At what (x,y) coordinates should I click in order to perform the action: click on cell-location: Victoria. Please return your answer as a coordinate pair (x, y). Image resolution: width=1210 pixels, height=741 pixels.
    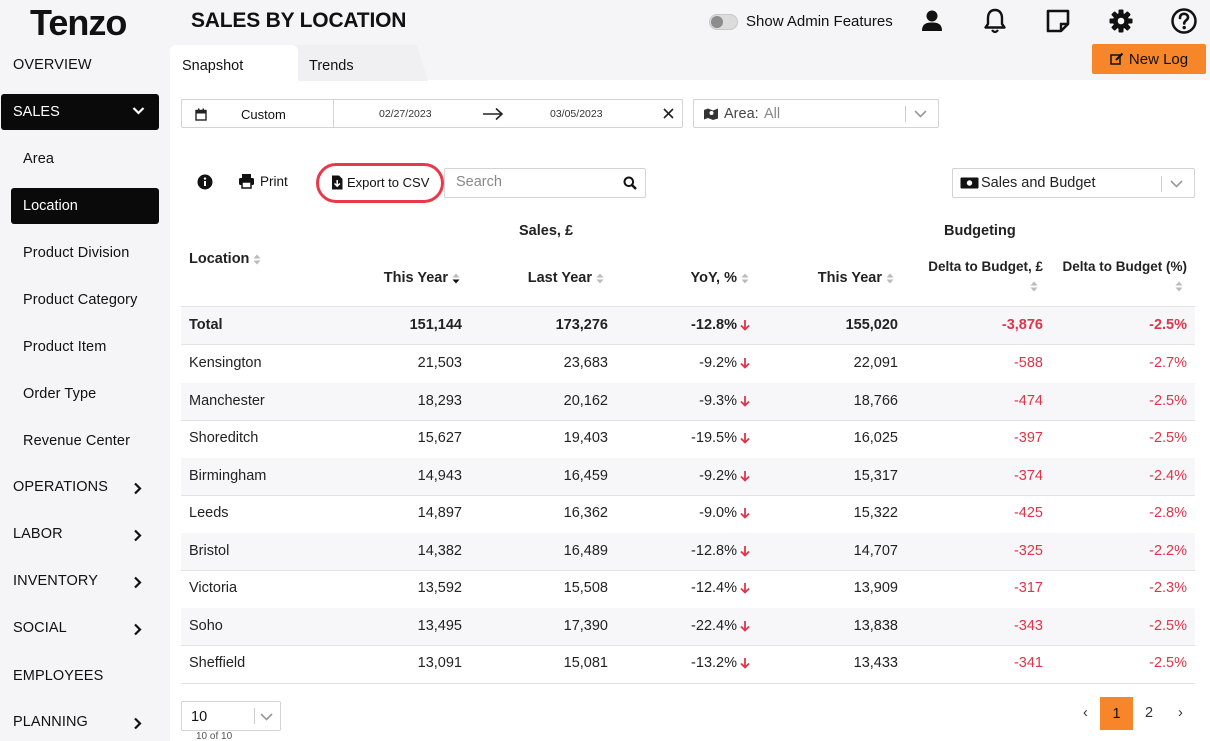
    Looking at the image, I should click on (213, 588).